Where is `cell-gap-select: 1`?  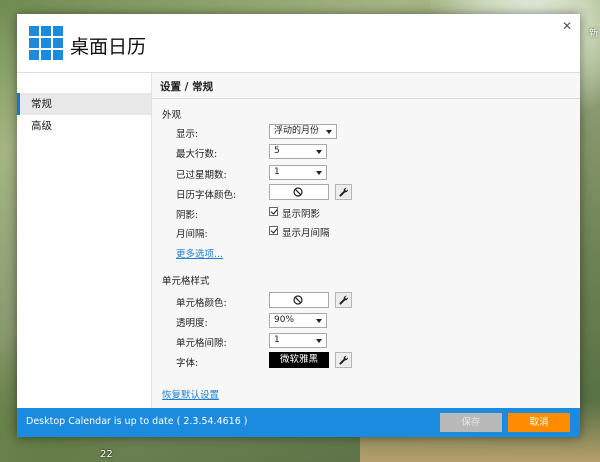 cell-gap-select: 1 is located at coordinates (298, 340).